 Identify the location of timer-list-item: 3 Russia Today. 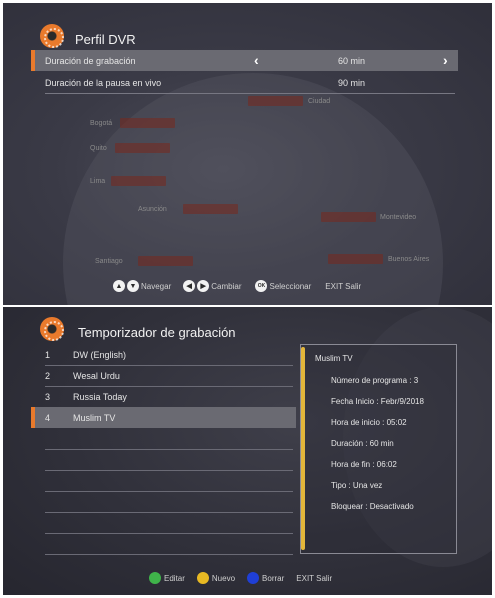
(164, 396).